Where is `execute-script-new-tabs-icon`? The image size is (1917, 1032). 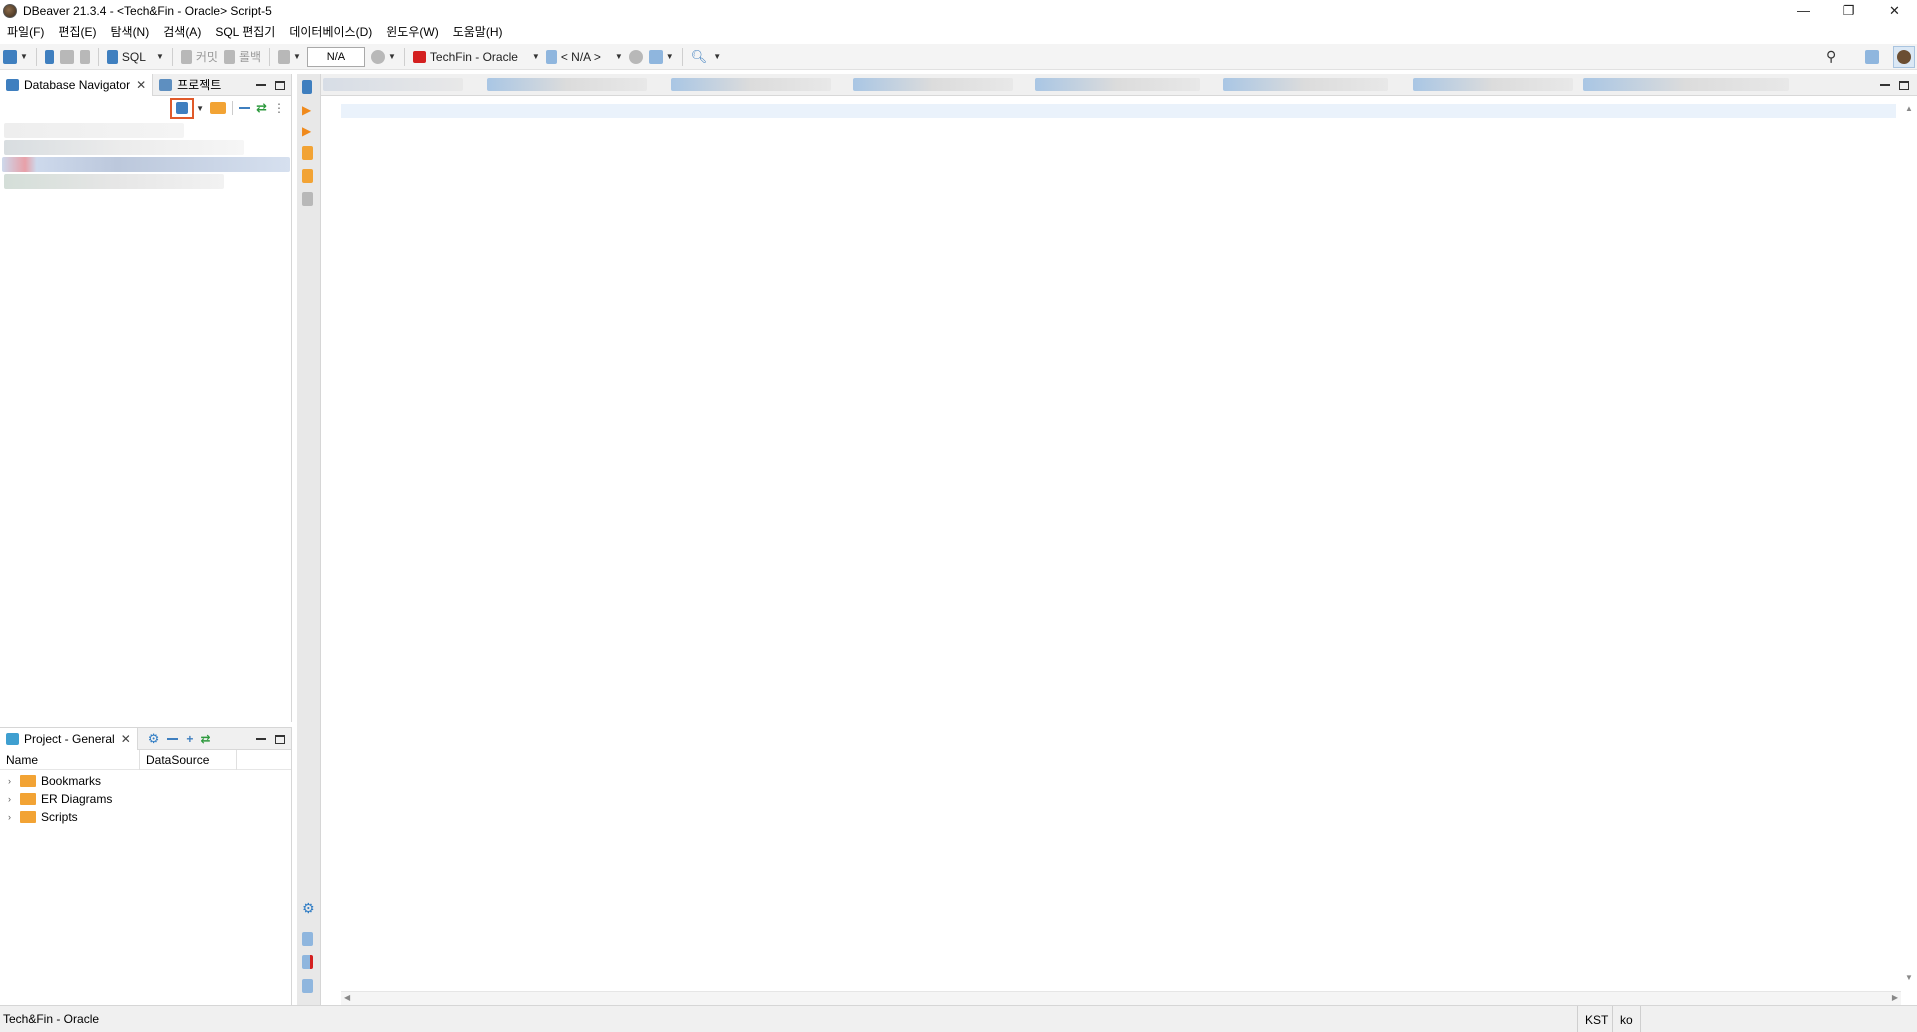 execute-script-new-tabs-icon is located at coordinates (307, 176).